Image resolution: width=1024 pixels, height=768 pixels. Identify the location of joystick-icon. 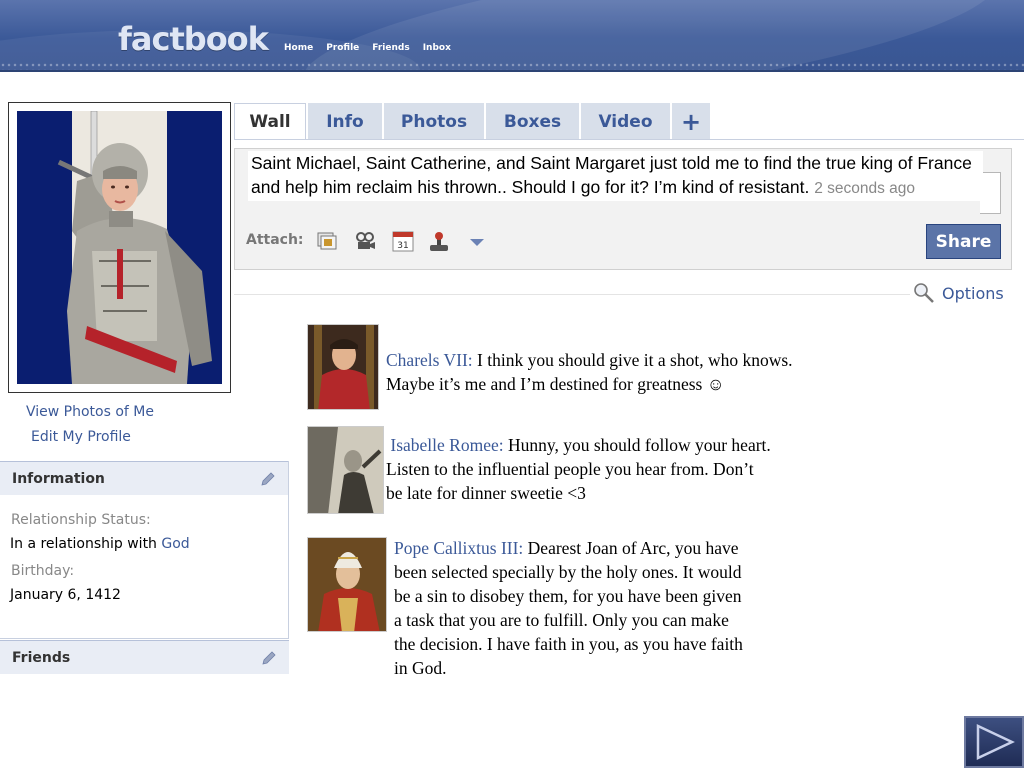
(439, 241).